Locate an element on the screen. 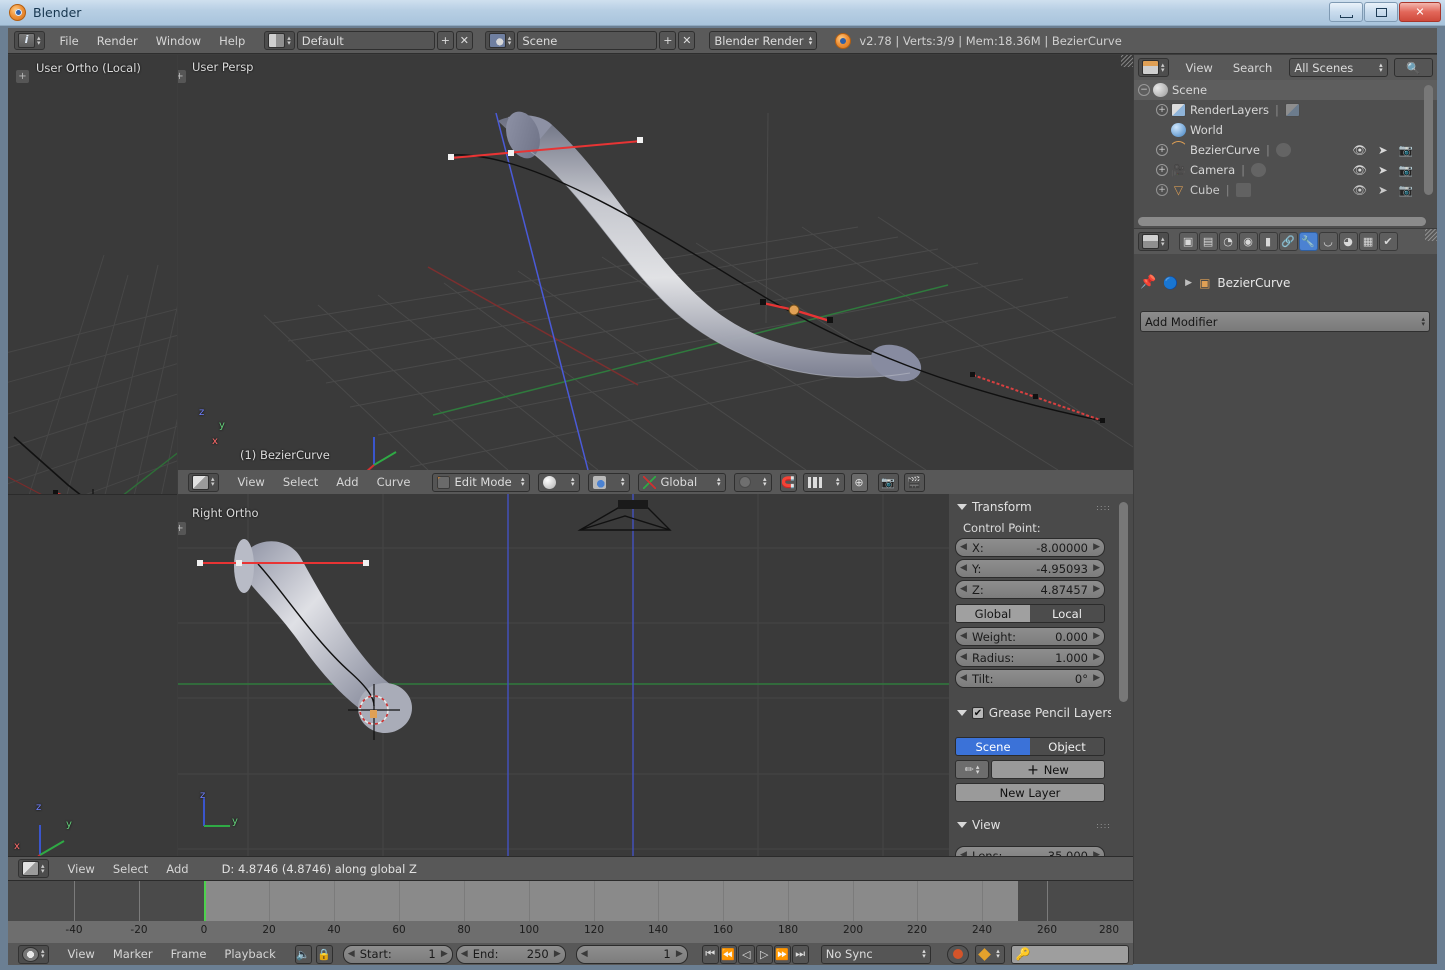  panel-drag-dots-view: :::: is located at coordinates (1103, 825).